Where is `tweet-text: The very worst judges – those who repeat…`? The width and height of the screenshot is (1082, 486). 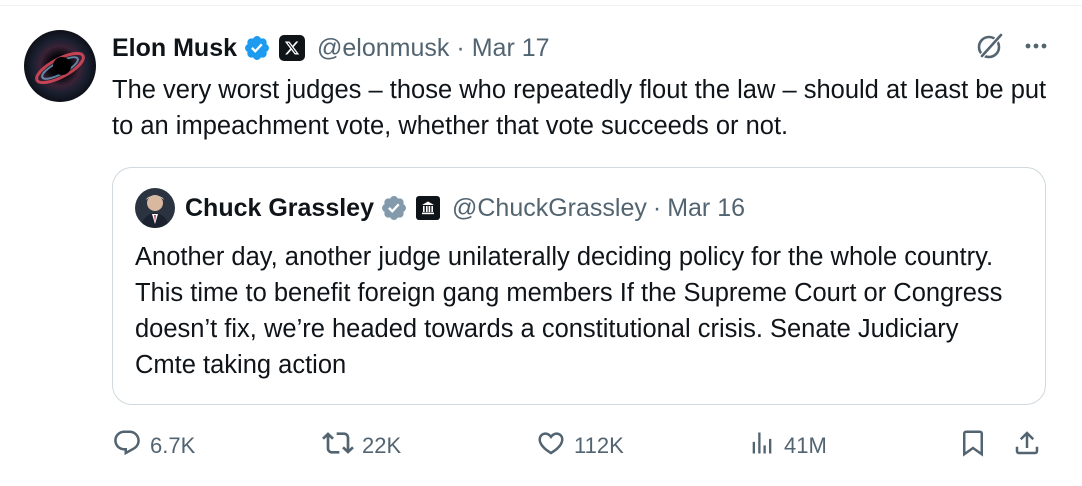 tweet-text: The very worst judges – those who repeat… is located at coordinates (579, 108).